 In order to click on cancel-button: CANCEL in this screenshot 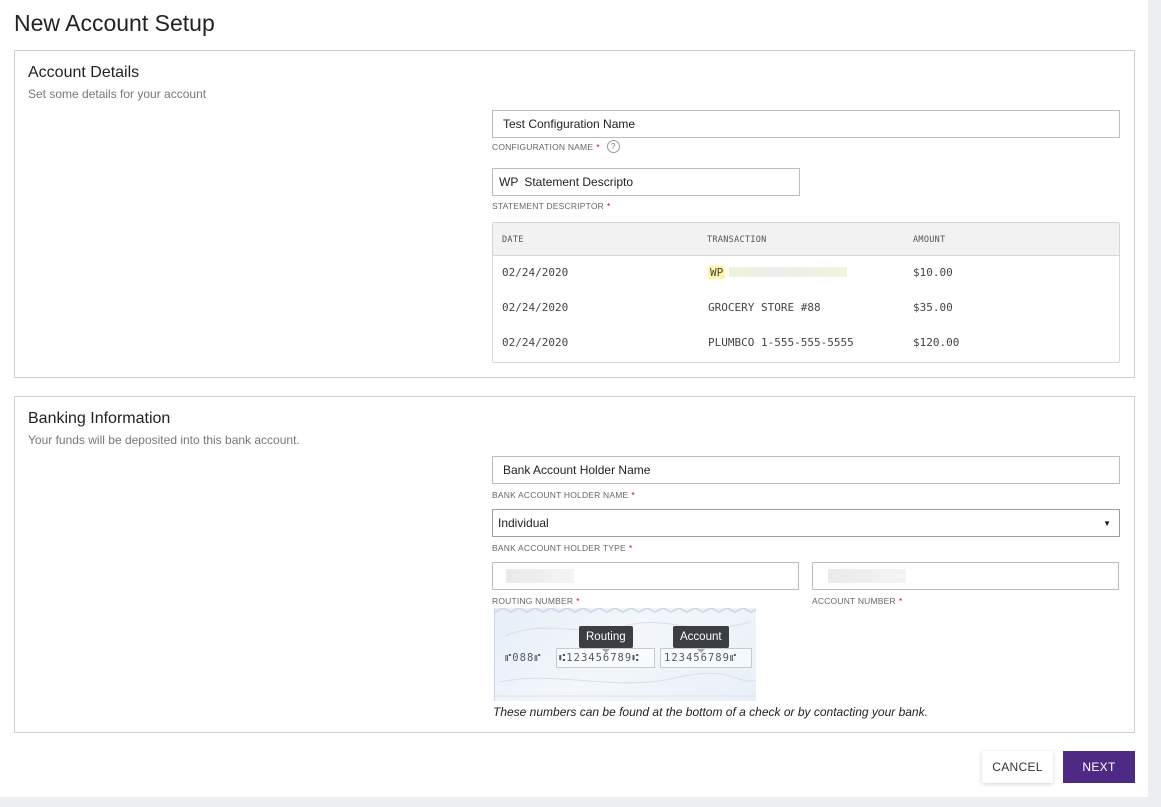, I will do `click(1017, 767)`.